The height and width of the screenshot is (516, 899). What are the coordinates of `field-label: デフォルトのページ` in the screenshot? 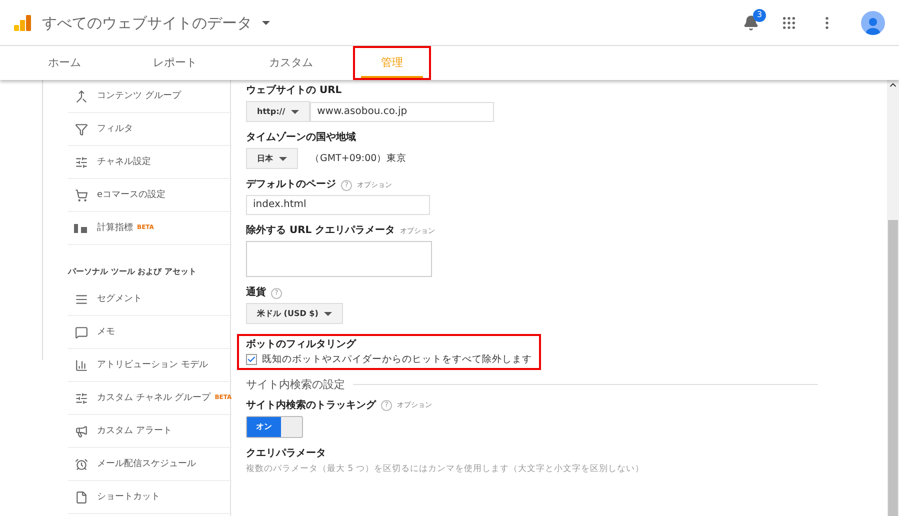 It's located at (291, 185).